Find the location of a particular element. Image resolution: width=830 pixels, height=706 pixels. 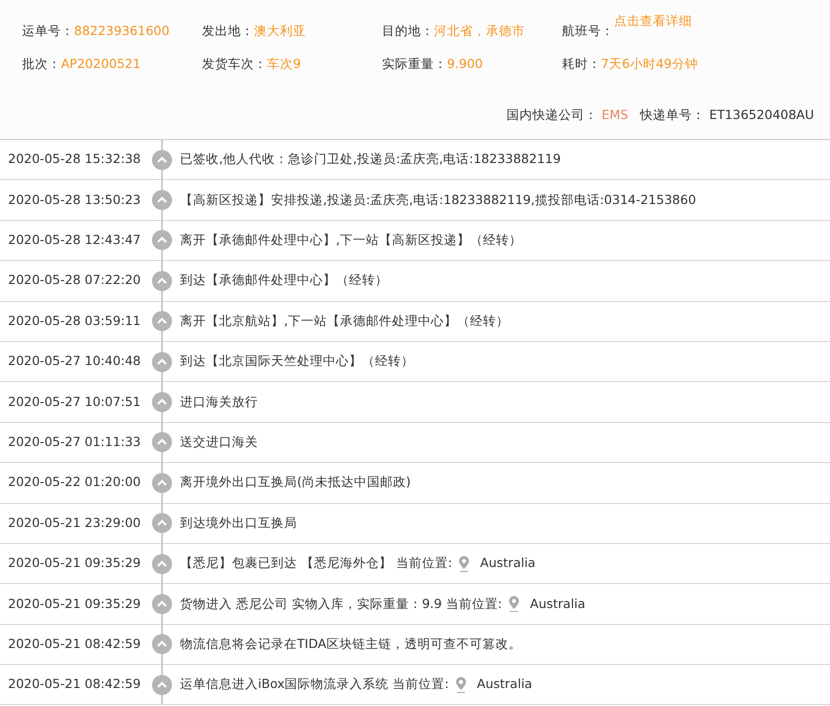

field-value: 河北省，承德市 is located at coordinates (479, 31).